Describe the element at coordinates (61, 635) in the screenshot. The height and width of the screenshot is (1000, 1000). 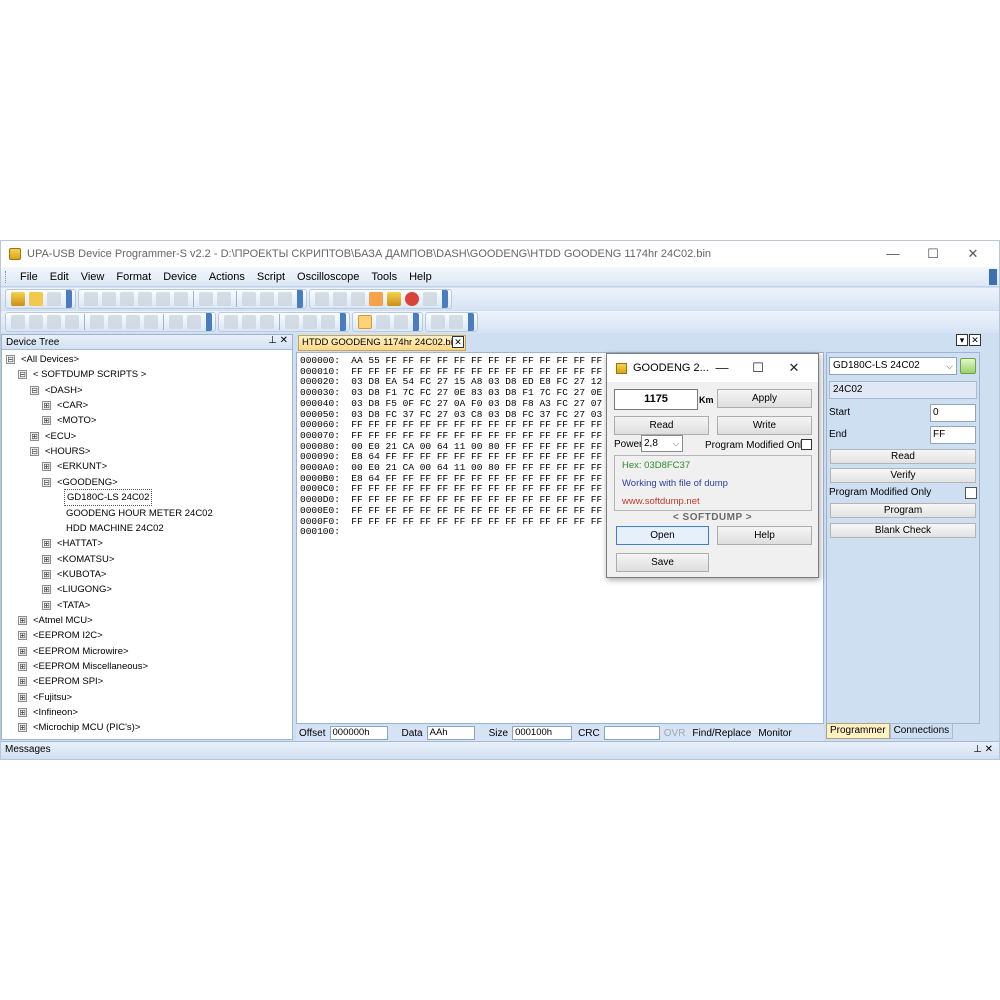
I see `tree-node: ⊞ <EEPROM I2C>` at that location.